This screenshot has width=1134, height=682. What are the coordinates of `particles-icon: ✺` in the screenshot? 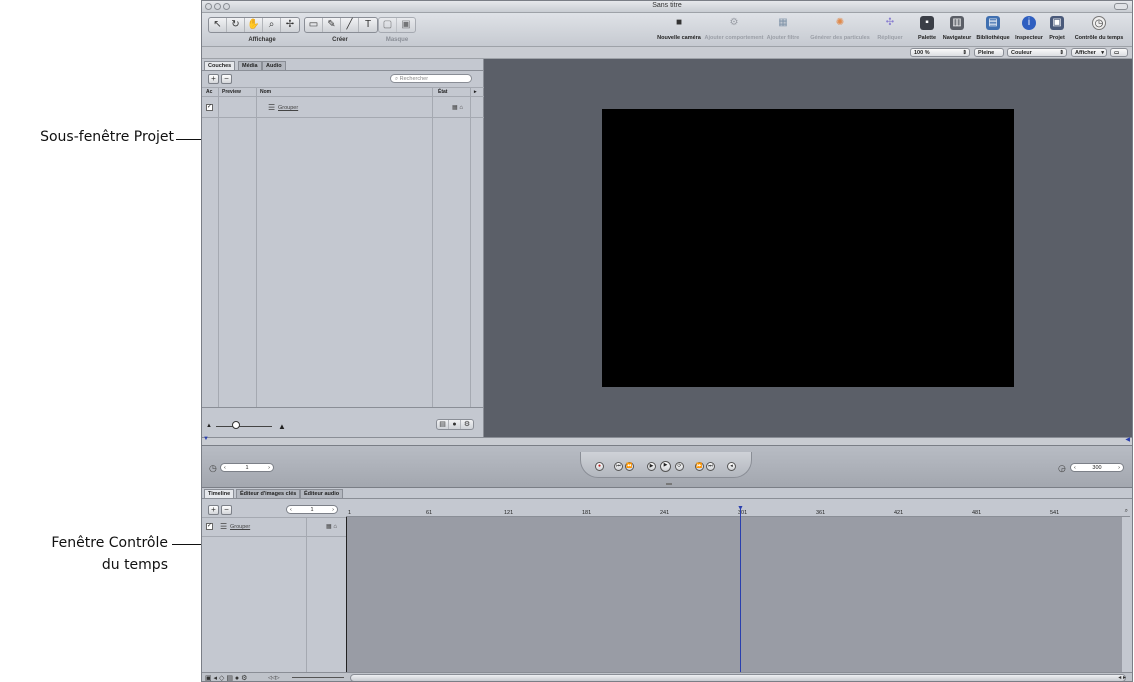 It's located at (840, 22).